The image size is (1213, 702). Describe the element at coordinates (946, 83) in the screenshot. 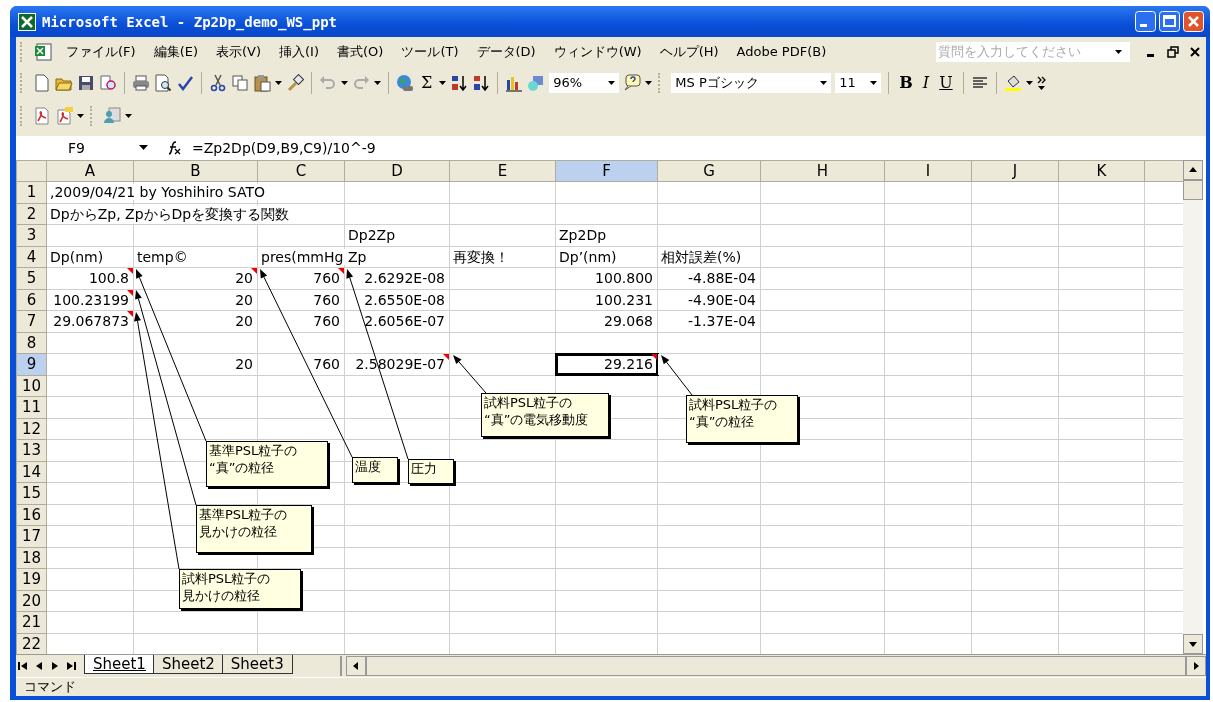

I see `underline-button: U` at that location.